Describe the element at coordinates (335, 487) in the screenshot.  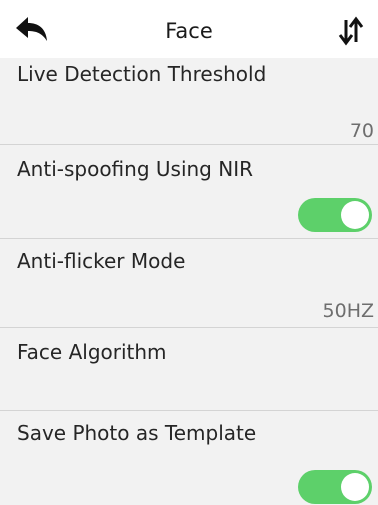
I see `save-photo-toggle` at that location.